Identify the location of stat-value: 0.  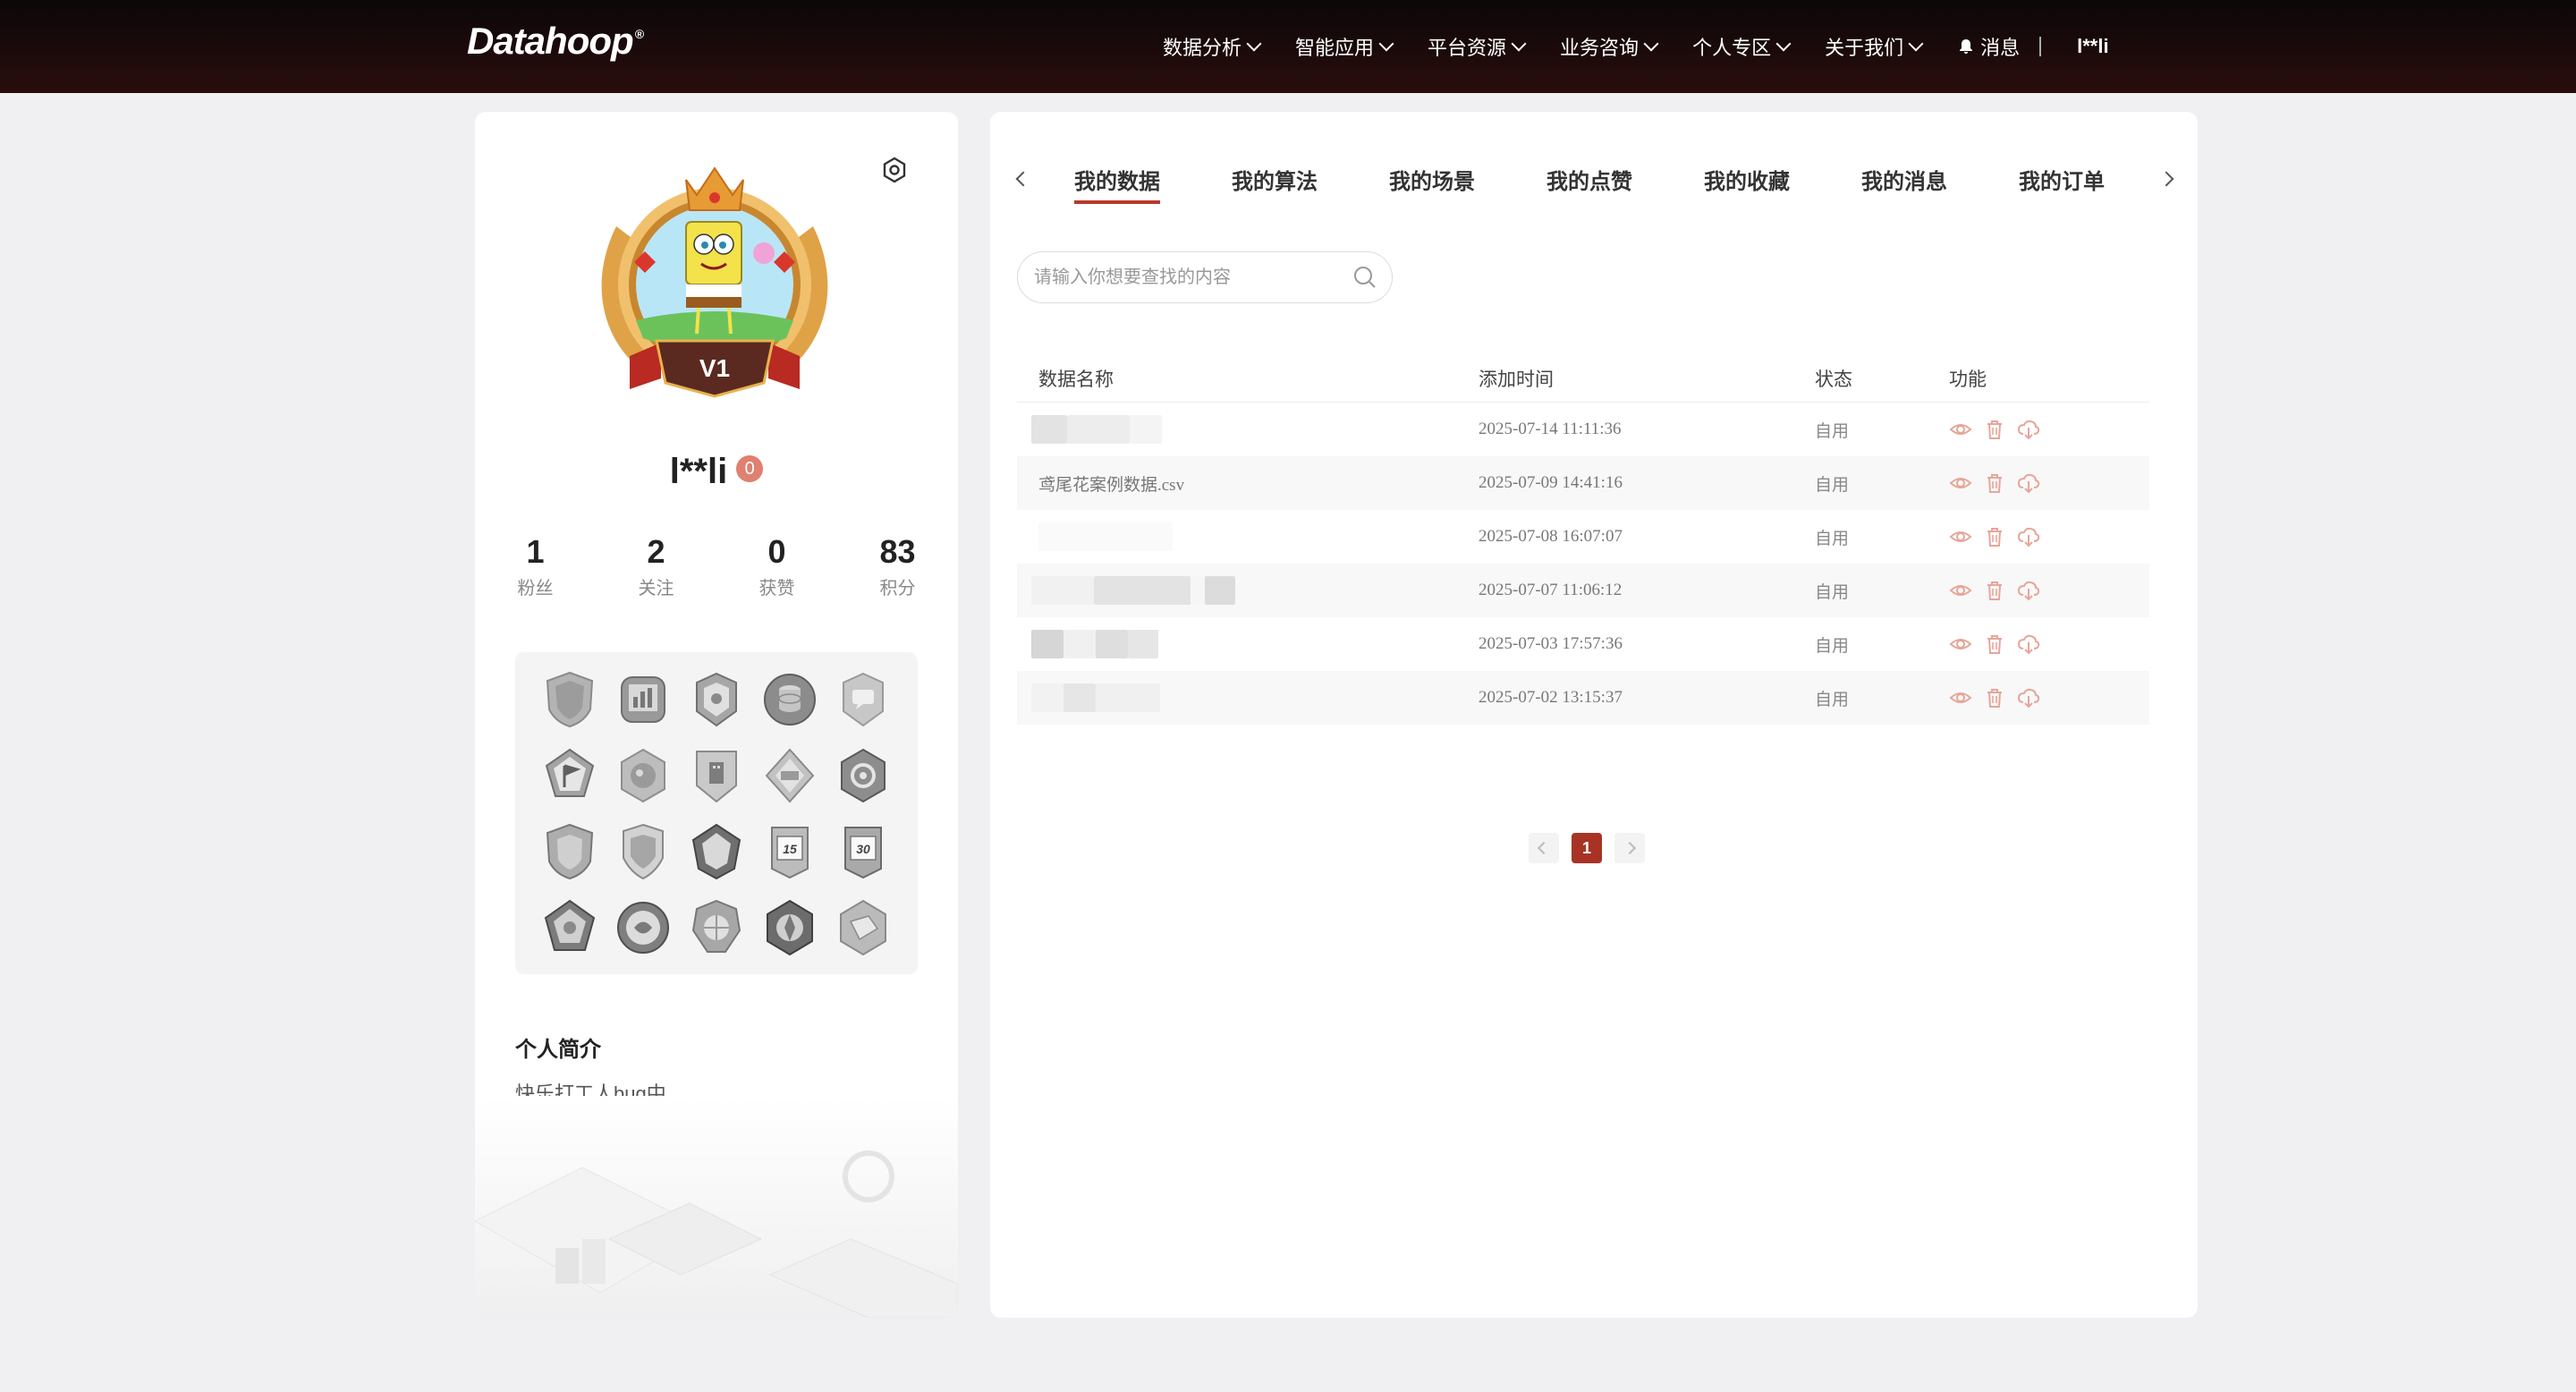
(776, 551).